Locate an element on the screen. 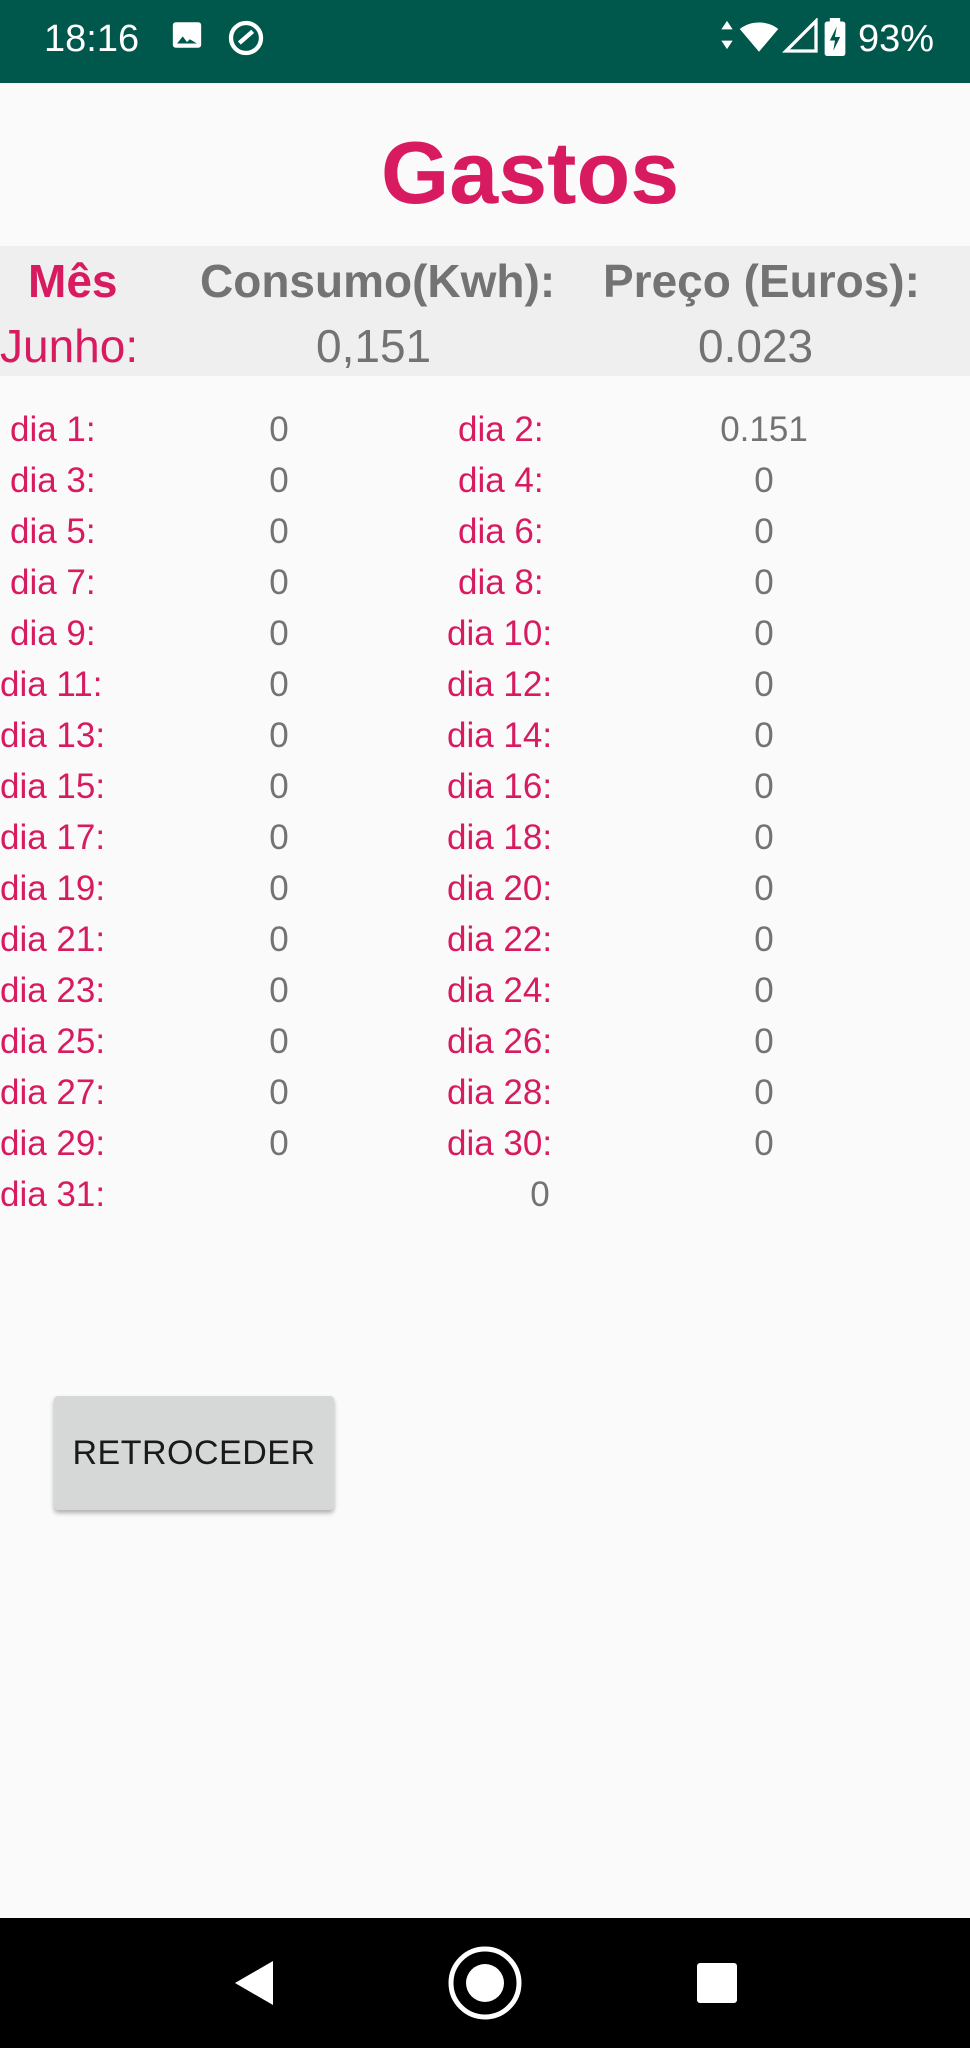  day-label: dia 14: is located at coordinates (500, 735).